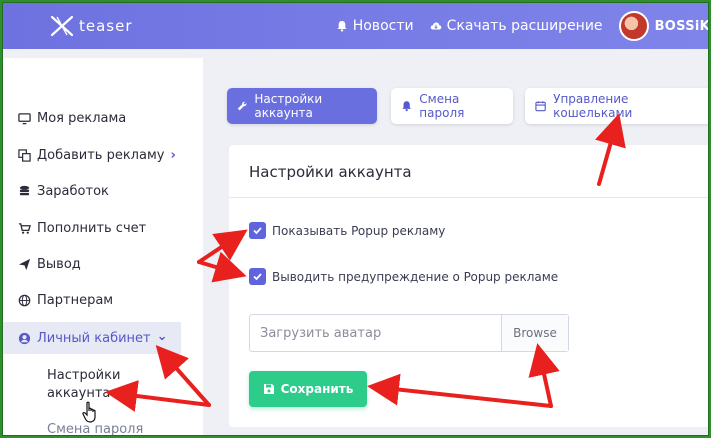 This screenshot has height=438, width=711. I want to click on avatar-upload: Browse, so click(409, 333).